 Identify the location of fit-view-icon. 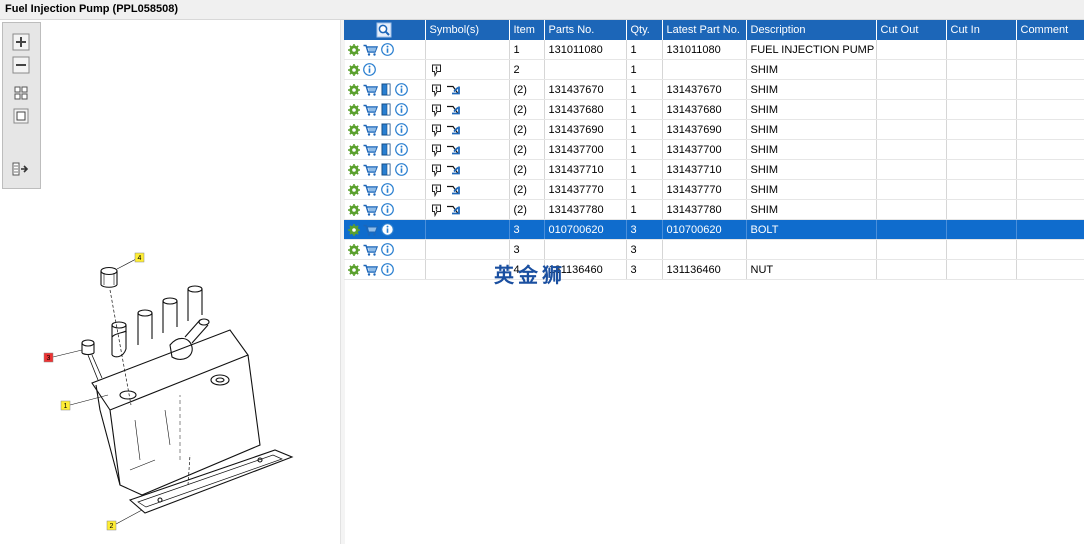
(21, 93).